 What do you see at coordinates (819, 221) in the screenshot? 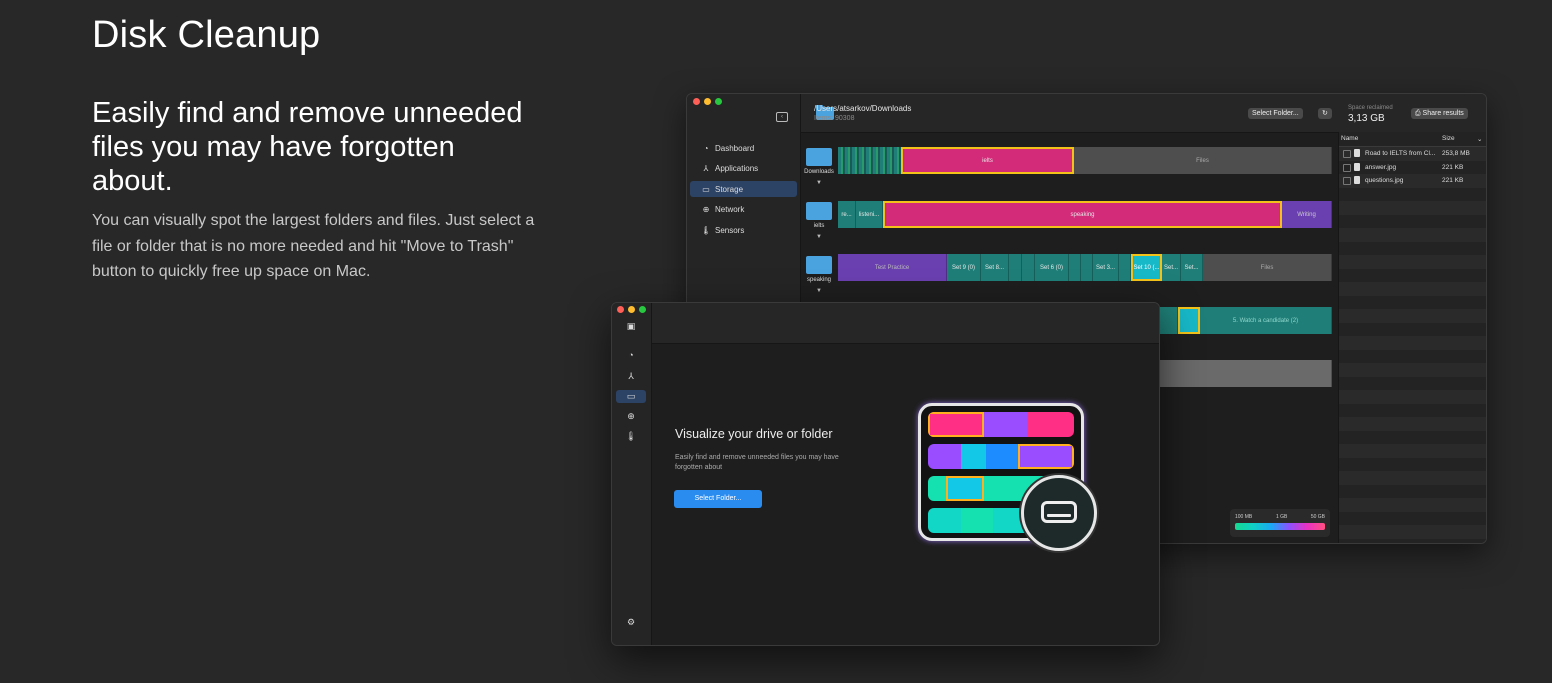
I see `folder-ielts: ielts ▼` at bounding box center [819, 221].